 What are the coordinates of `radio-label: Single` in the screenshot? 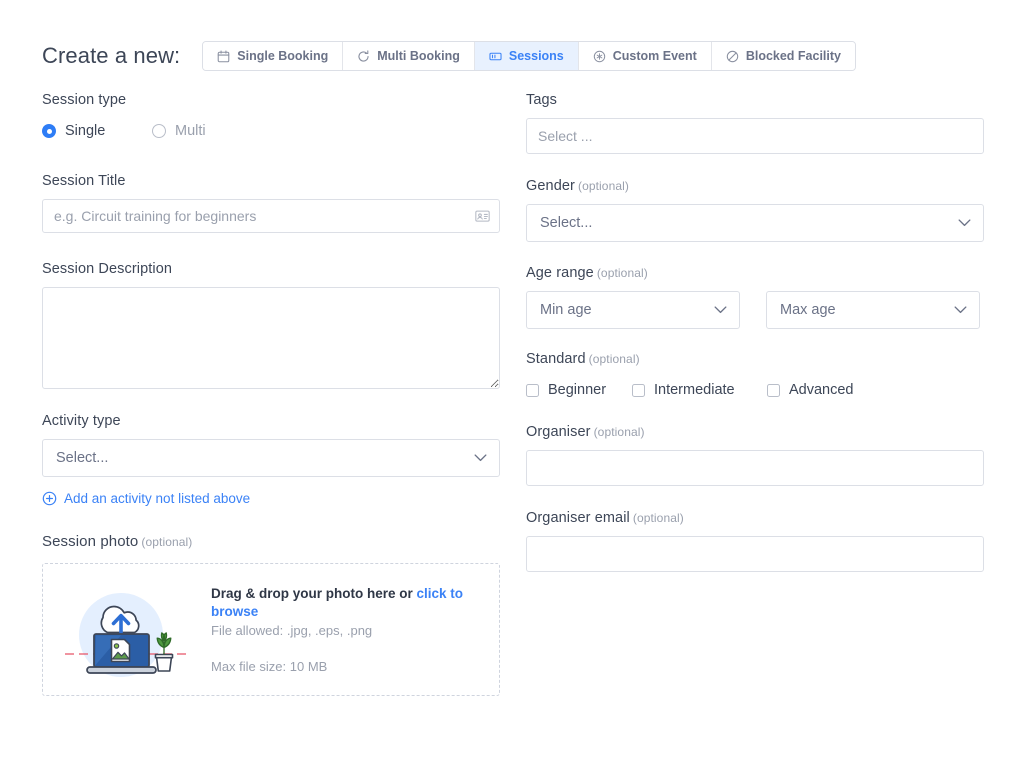 It's located at (85, 131).